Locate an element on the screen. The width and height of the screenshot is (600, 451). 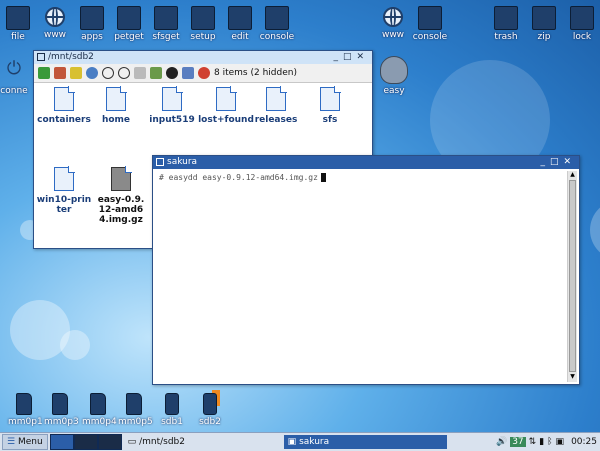
drive-label: mm0p1 is located at coordinates (25, 422).